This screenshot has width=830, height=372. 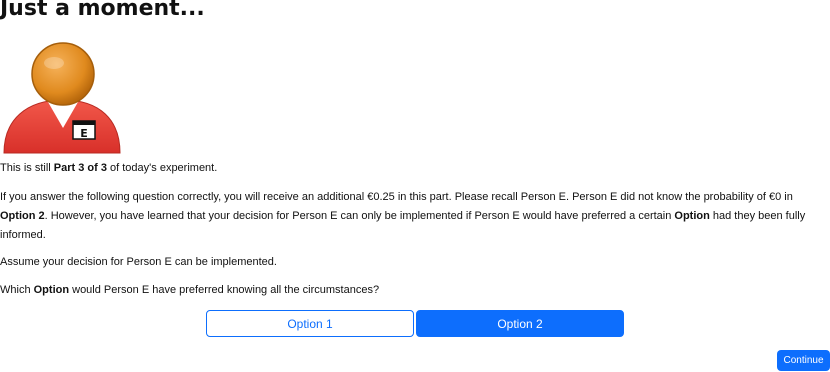 I want to click on option-2-button: Option 2, so click(x=520, y=323).